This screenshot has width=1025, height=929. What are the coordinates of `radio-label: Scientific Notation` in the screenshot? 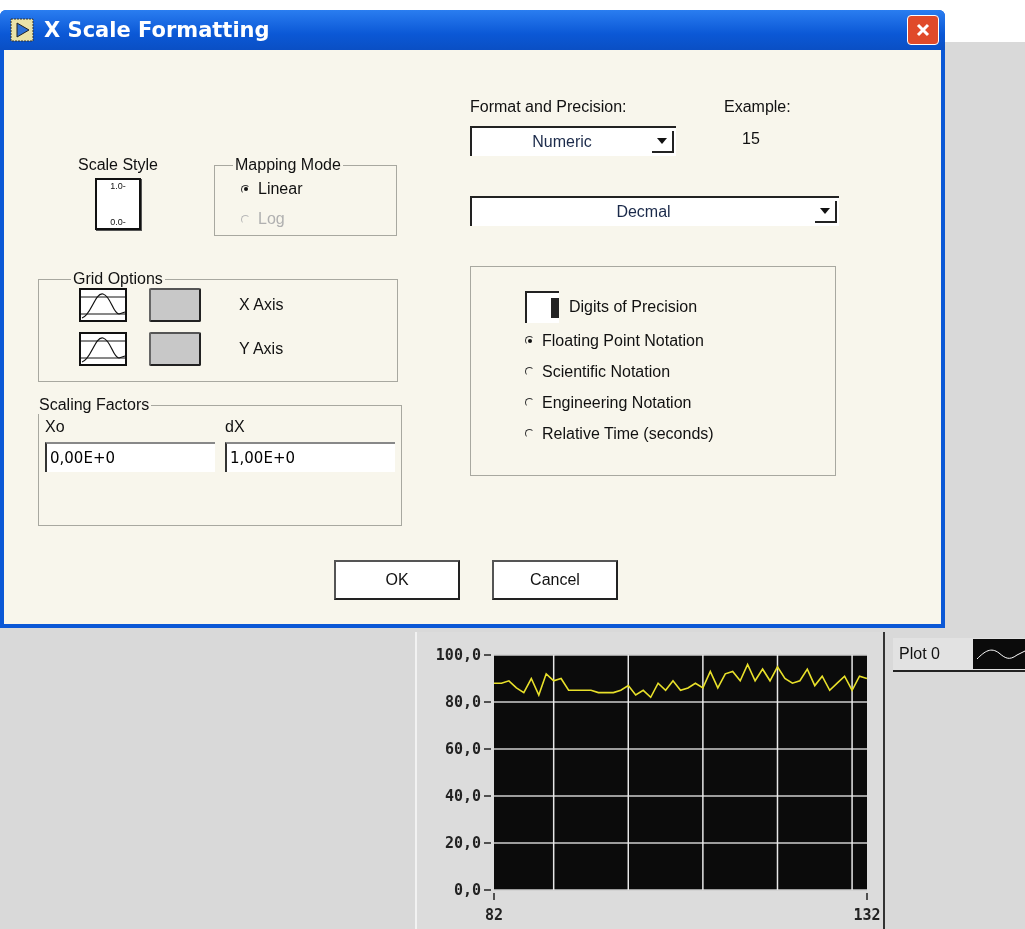 It's located at (606, 371).